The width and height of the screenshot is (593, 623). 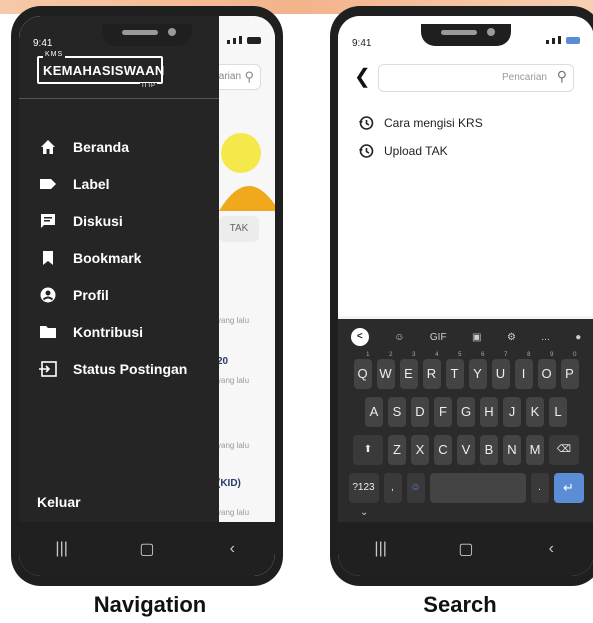 I want to click on shift-key: ⬆, so click(x=368, y=450).